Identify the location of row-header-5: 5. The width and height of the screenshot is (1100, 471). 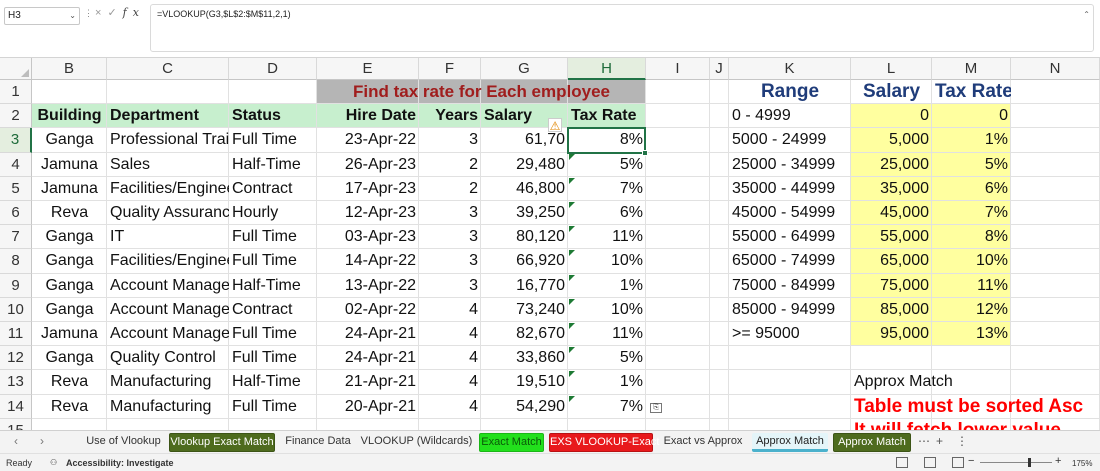
(16, 188).